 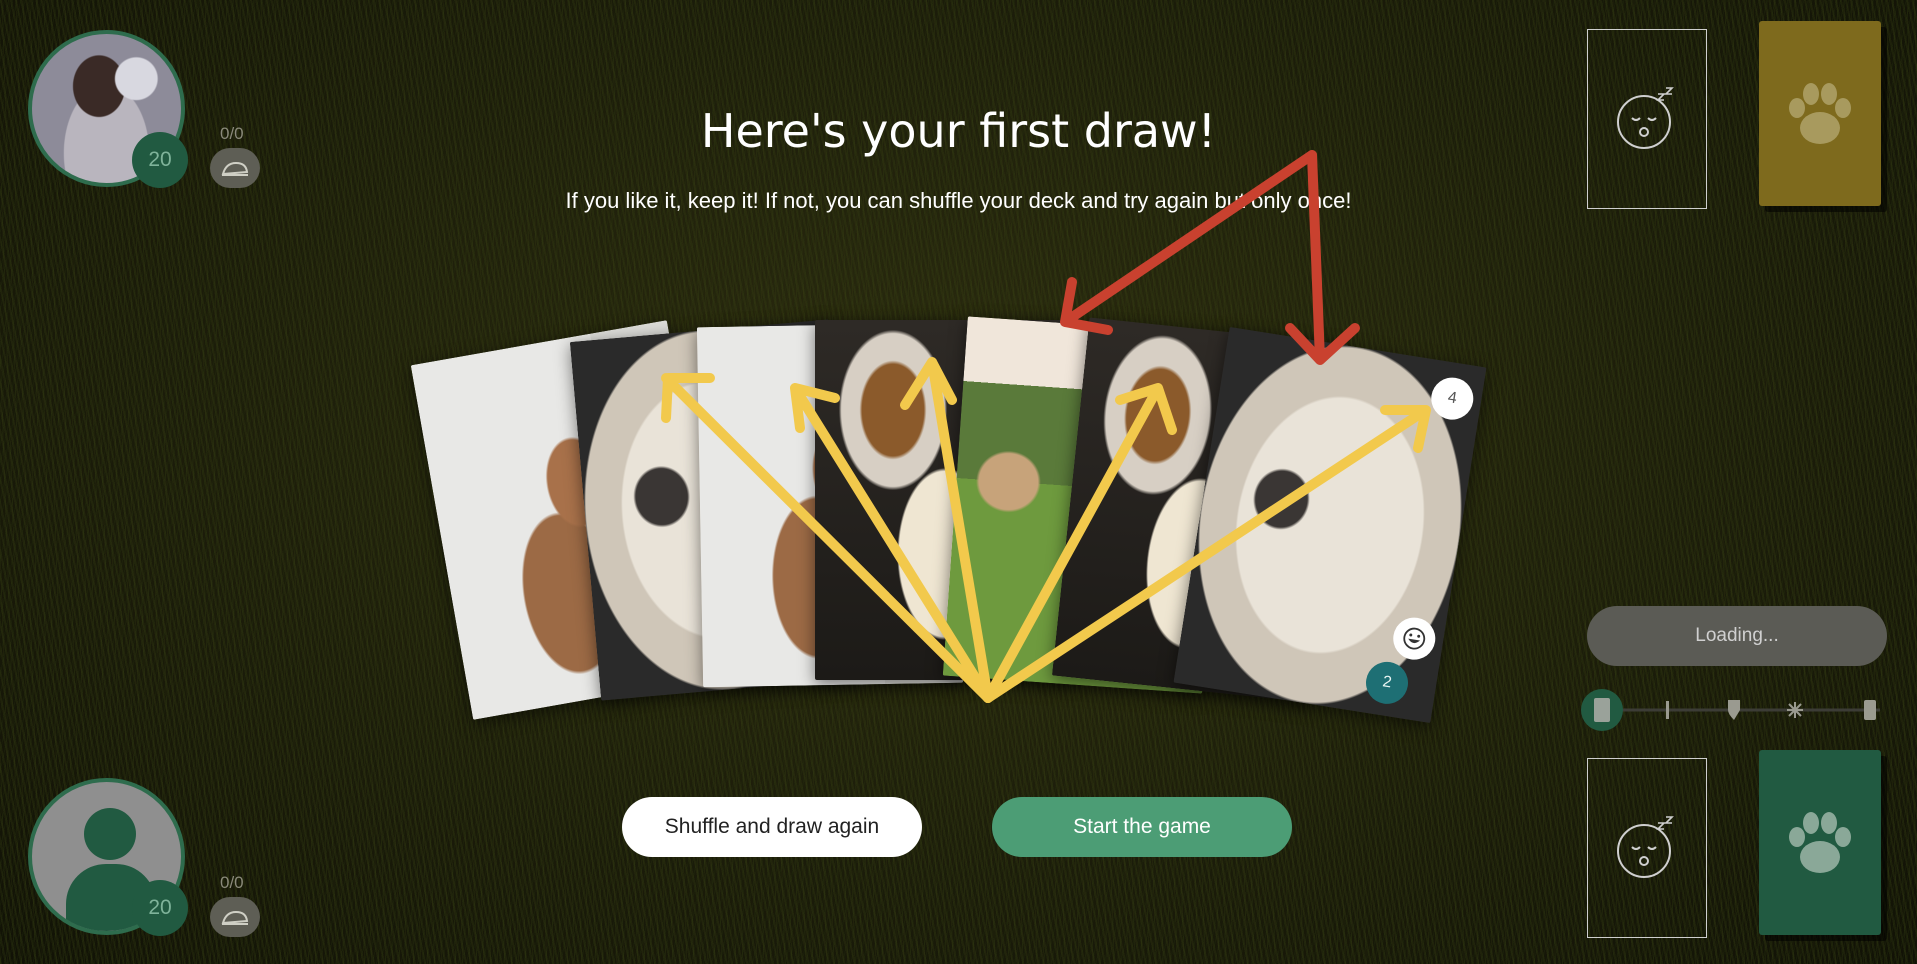 I want to click on player-deck, so click(x=1820, y=842).